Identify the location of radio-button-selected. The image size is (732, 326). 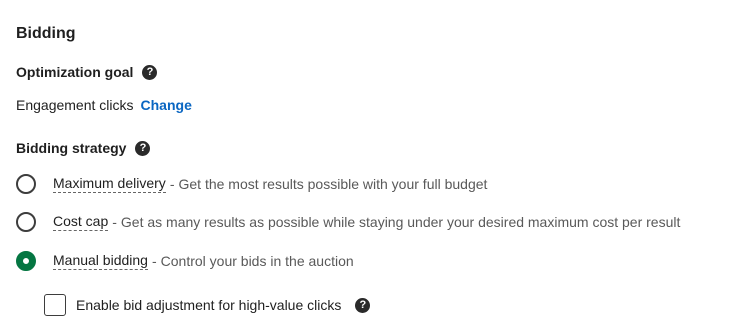
(26, 261).